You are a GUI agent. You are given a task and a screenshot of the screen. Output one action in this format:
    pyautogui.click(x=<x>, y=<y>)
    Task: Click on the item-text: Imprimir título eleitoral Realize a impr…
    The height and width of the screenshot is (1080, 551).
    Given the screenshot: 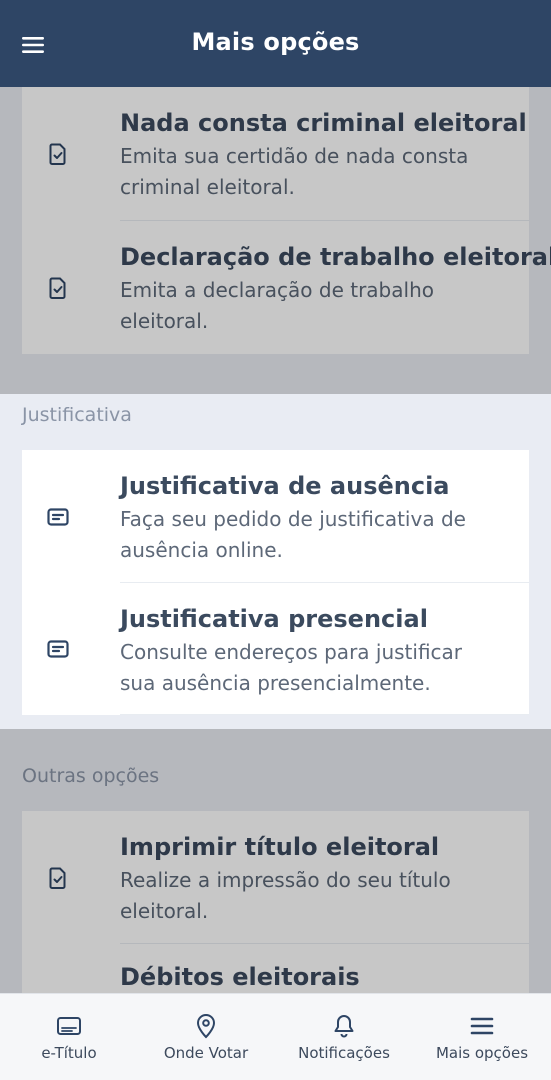 What is the action you would take?
    pyautogui.click(x=319, y=879)
    